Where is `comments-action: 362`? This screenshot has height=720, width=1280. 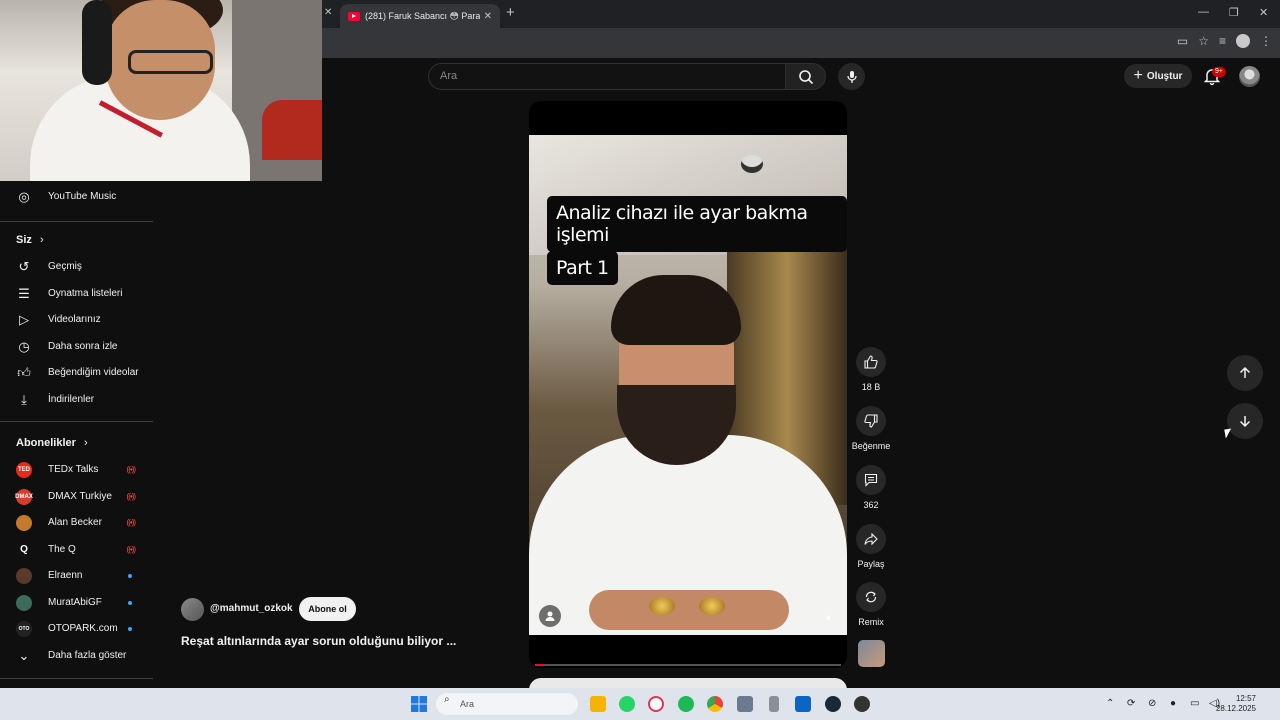
comments-action: 362 is located at coordinates (871, 487).